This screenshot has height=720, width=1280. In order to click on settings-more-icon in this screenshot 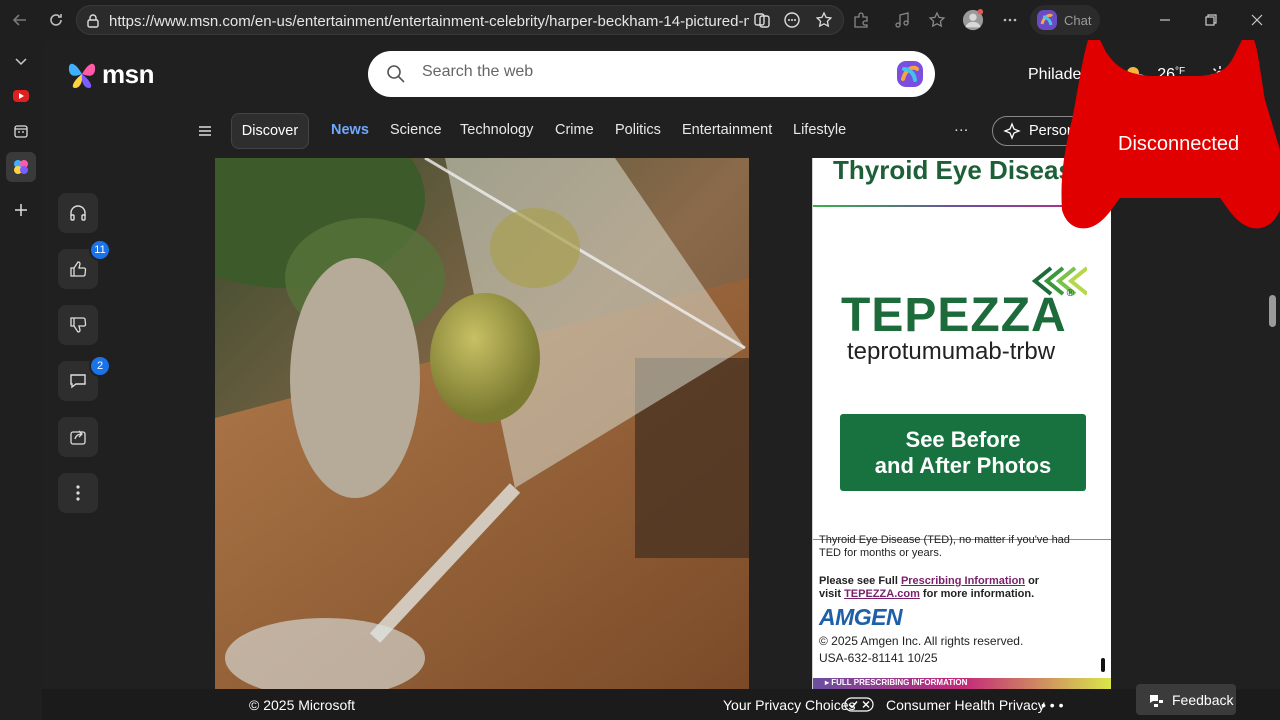, I will do `click(1010, 20)`.